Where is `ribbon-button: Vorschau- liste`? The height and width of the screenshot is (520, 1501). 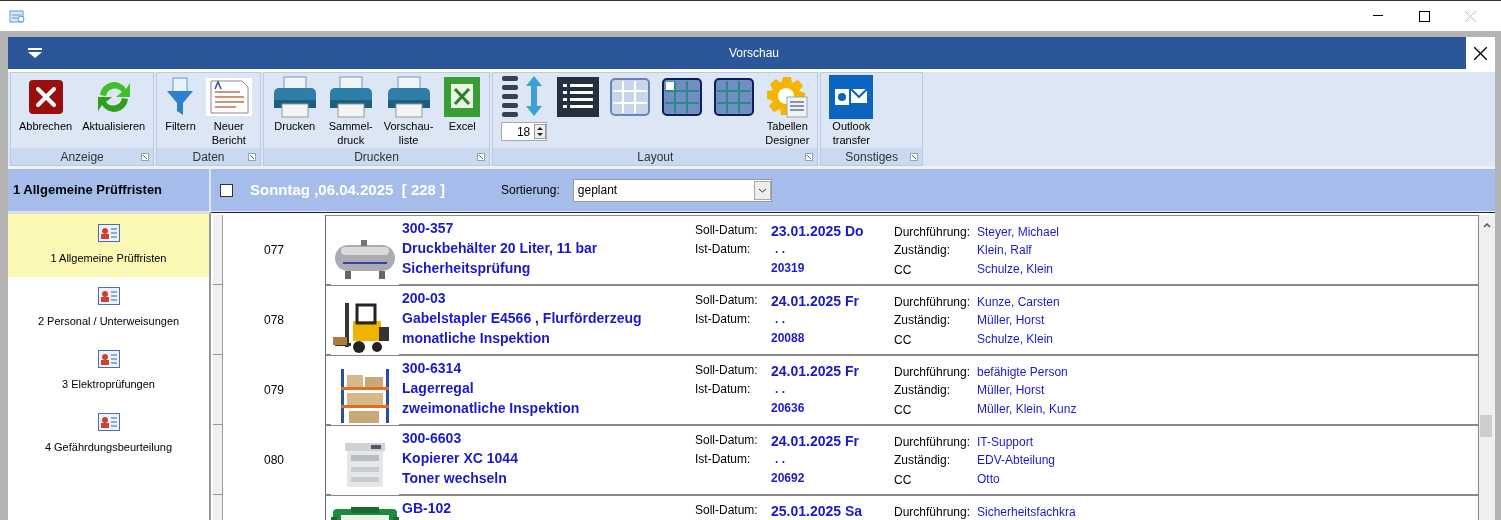 ribbon-button: Vorschau- liste is located at coordinates (408, 110).